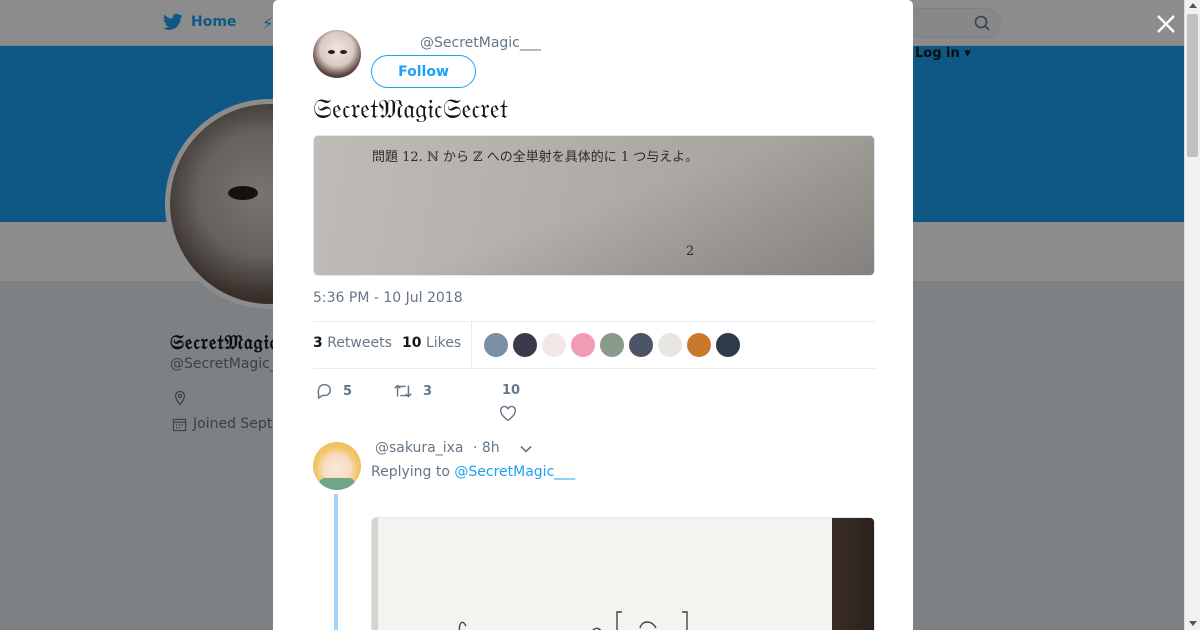 This screenshot has width=1200, height=630. What do you see at coordinates (1192, 315) in the screenshot?
I see `page-scrollbar` at bounding box center [1192, 315].